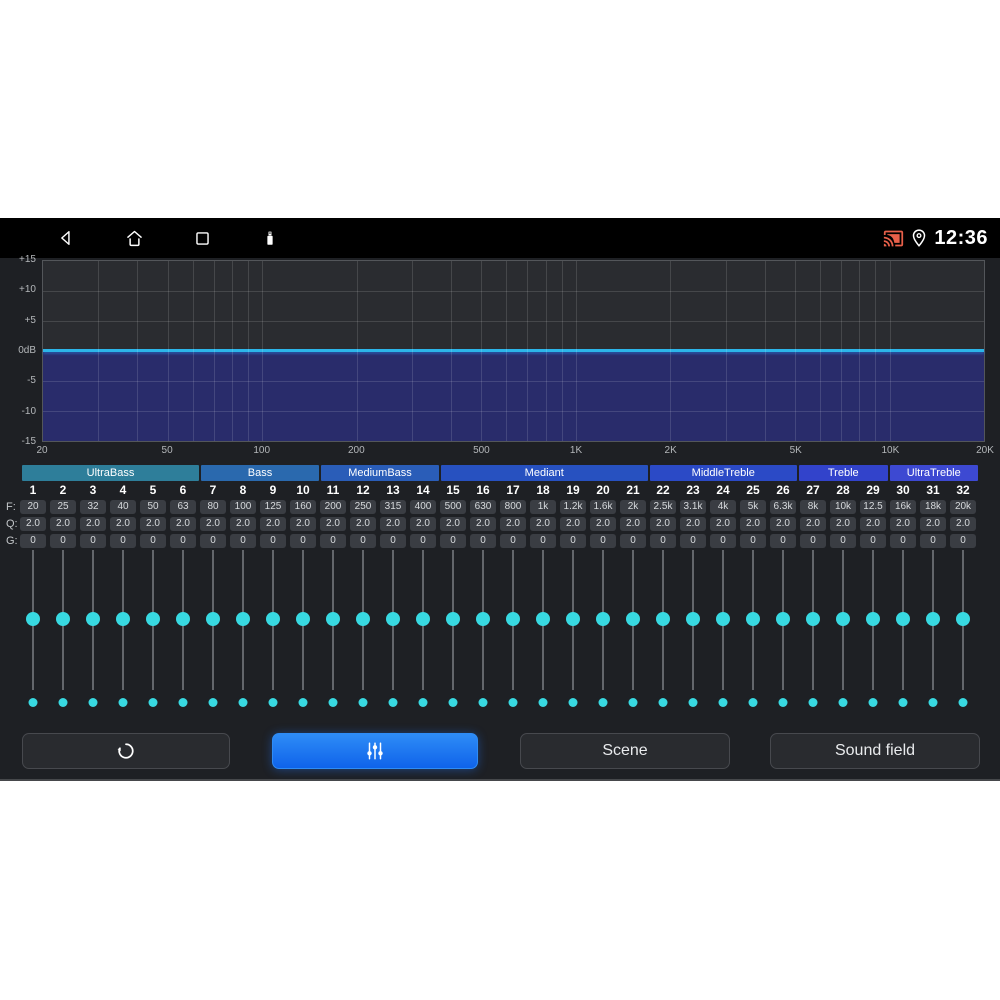 Image resolution: width=1000 pixels, height=1000 pixels. I want to click on frequency-value: 40, so click(123, 507).